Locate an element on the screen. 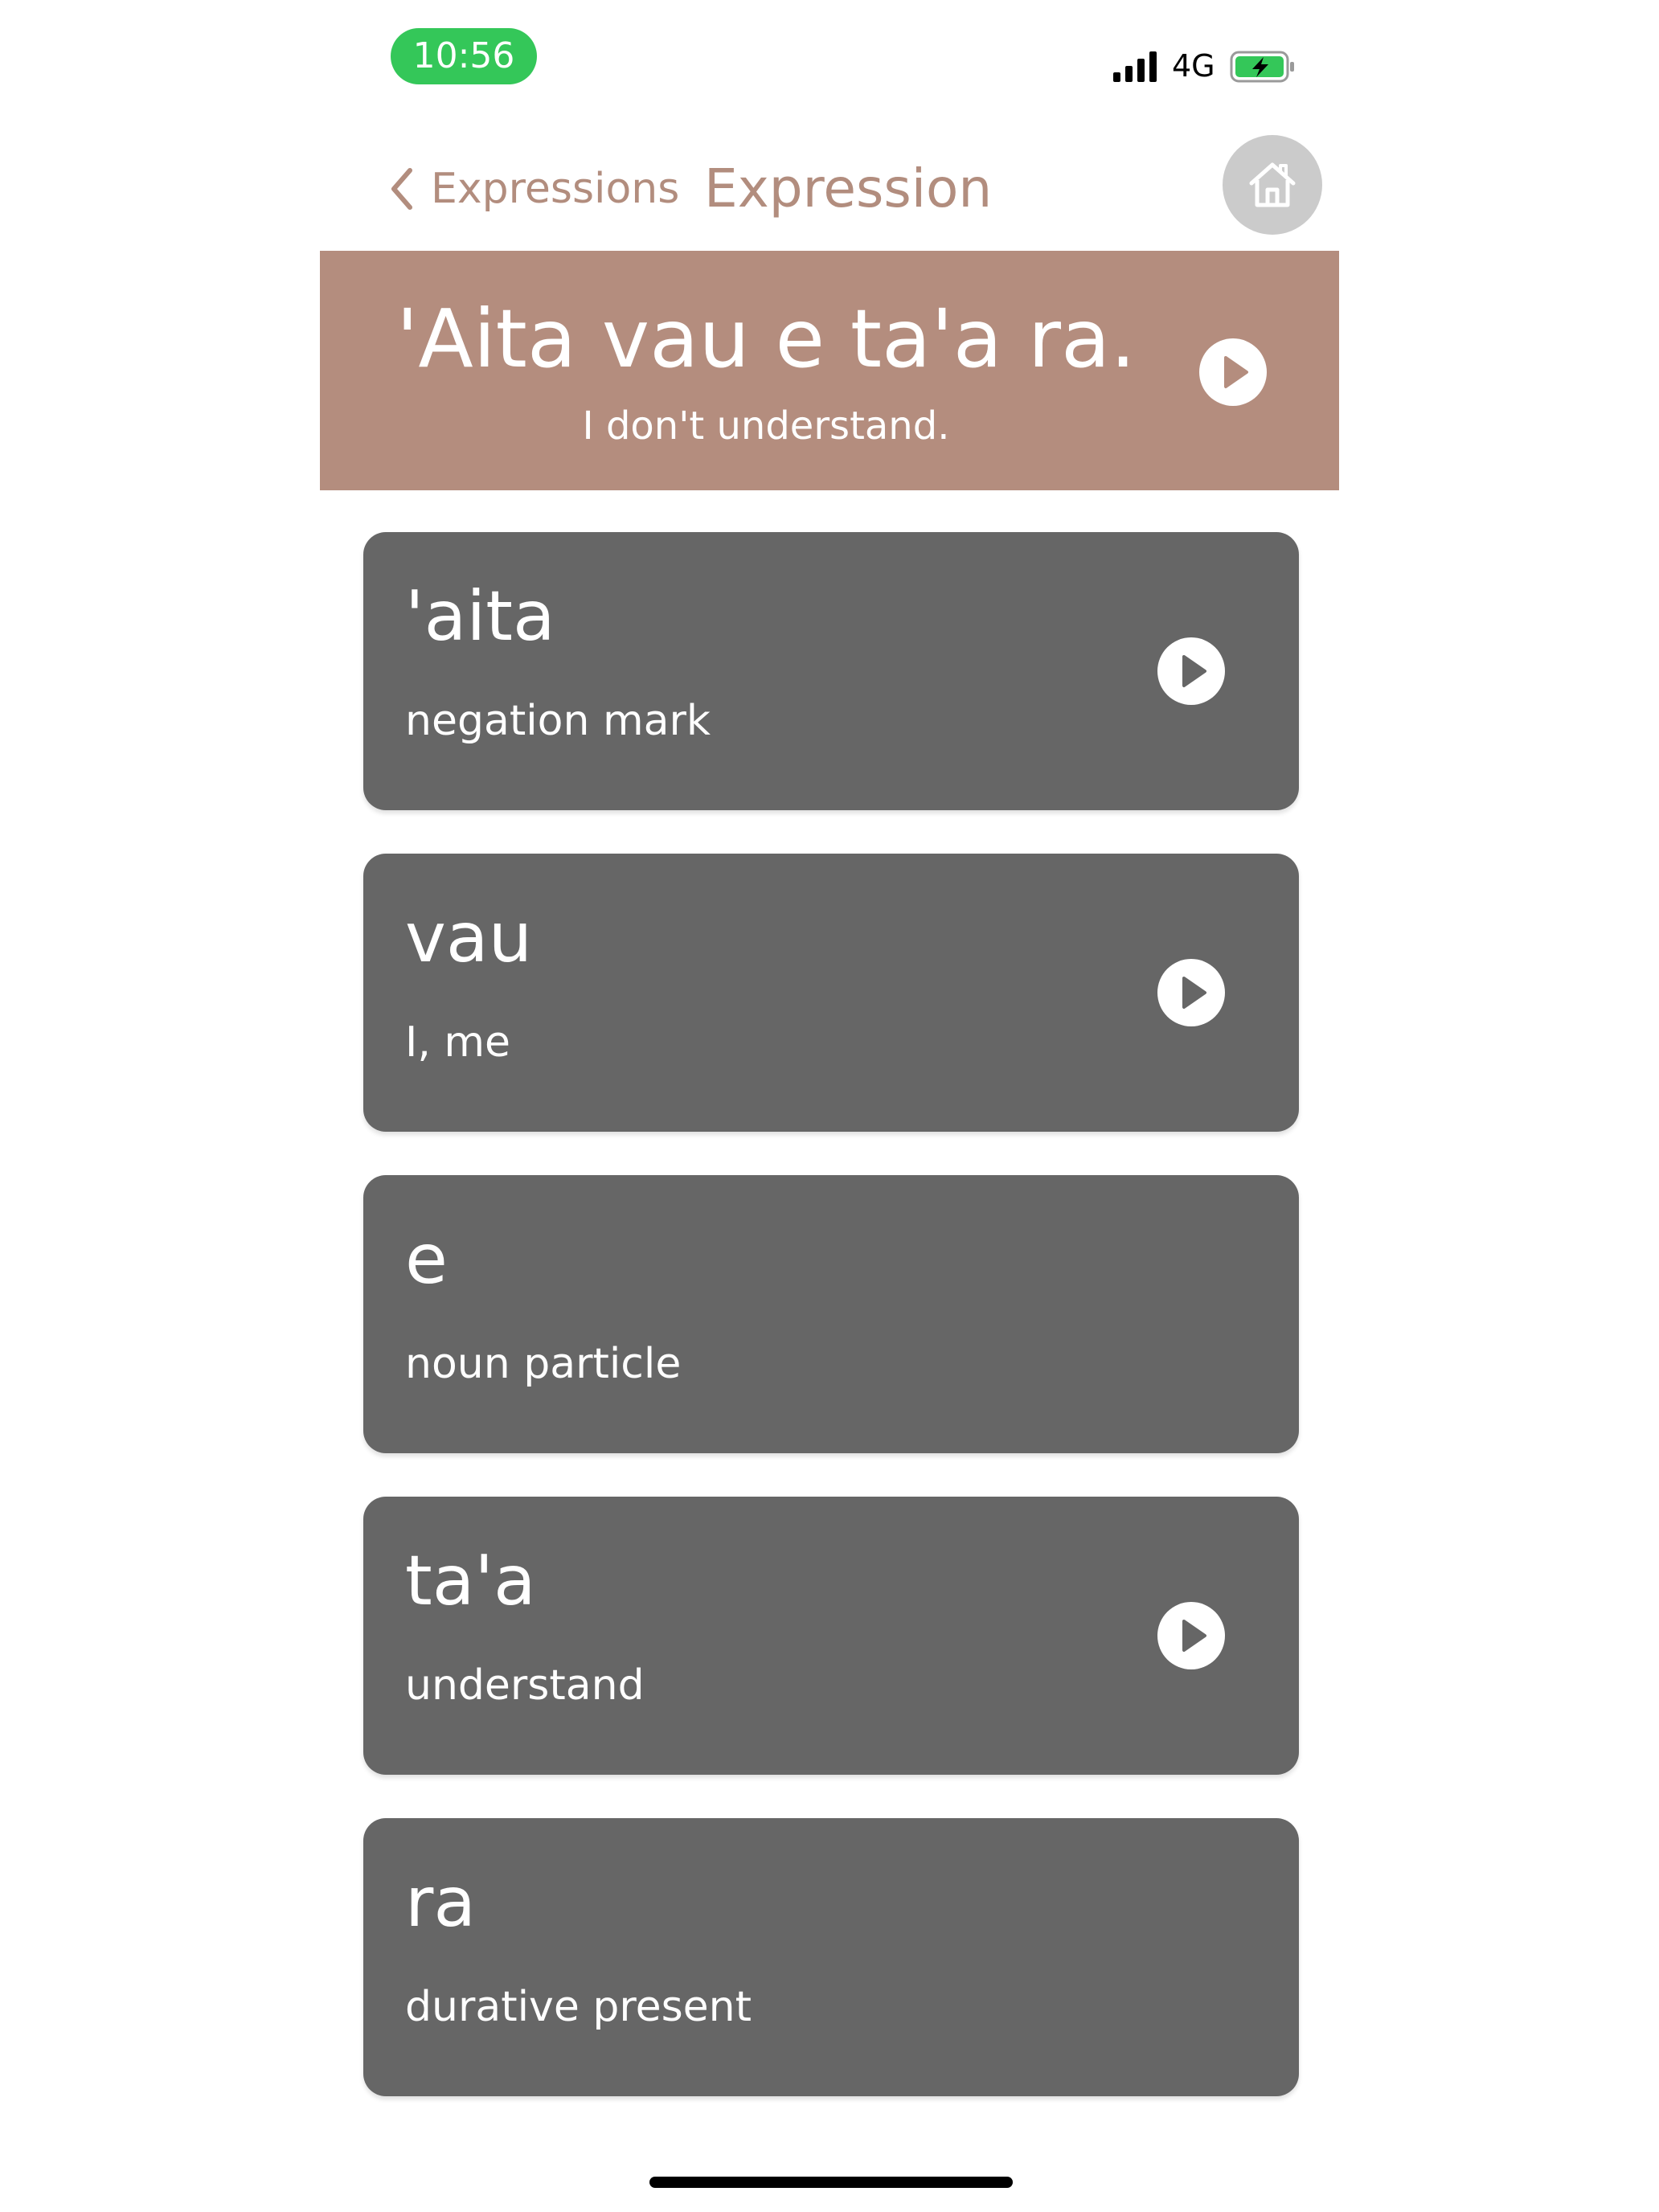 This screenshot has width=1659, height=2212. word-meaning: I, me is located at coordinates (458, 1042).